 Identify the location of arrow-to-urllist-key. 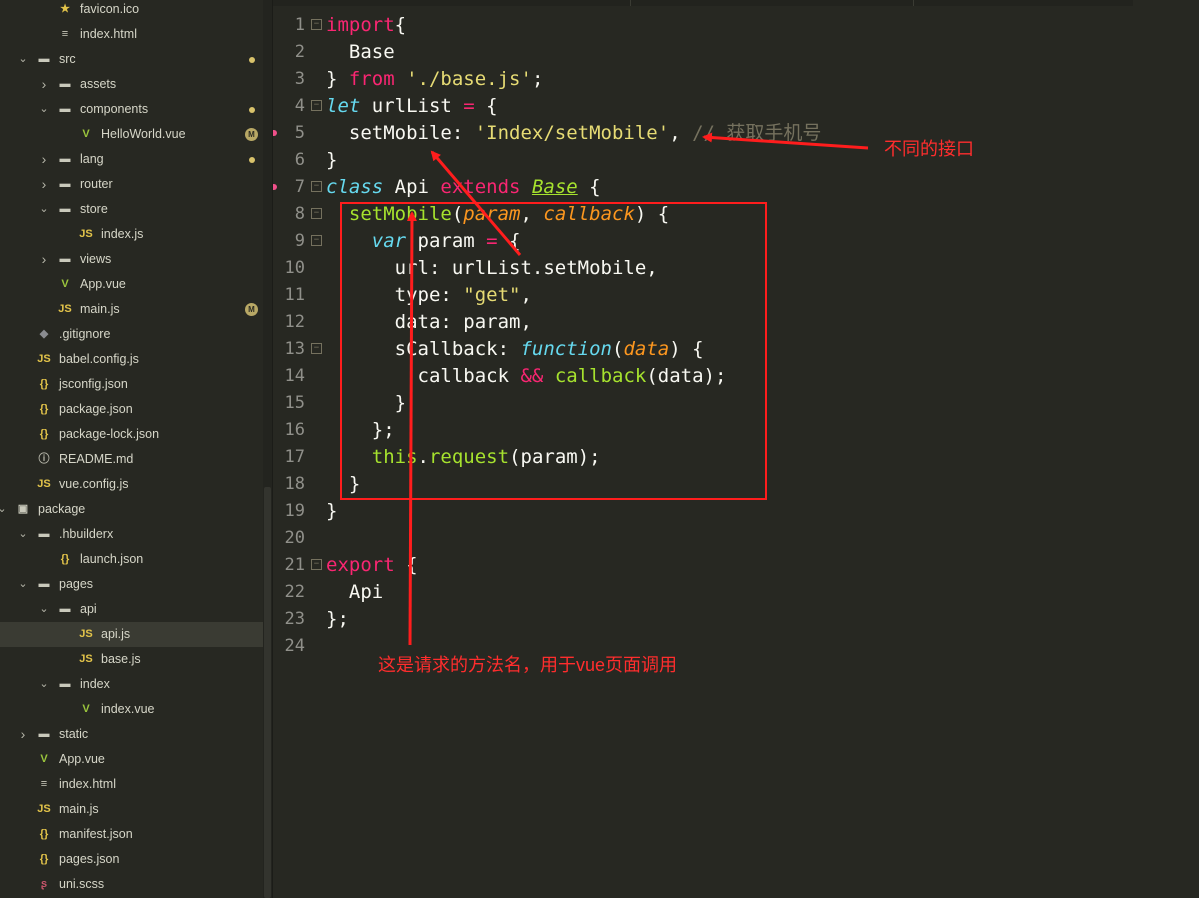
(476, 203).